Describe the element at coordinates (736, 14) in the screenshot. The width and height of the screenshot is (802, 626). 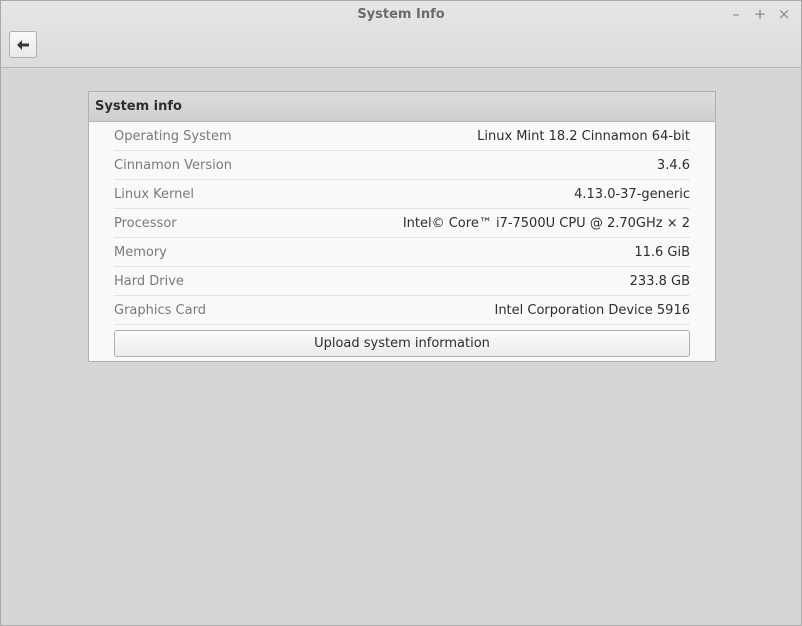
I see `minimize-button: –` at that location.